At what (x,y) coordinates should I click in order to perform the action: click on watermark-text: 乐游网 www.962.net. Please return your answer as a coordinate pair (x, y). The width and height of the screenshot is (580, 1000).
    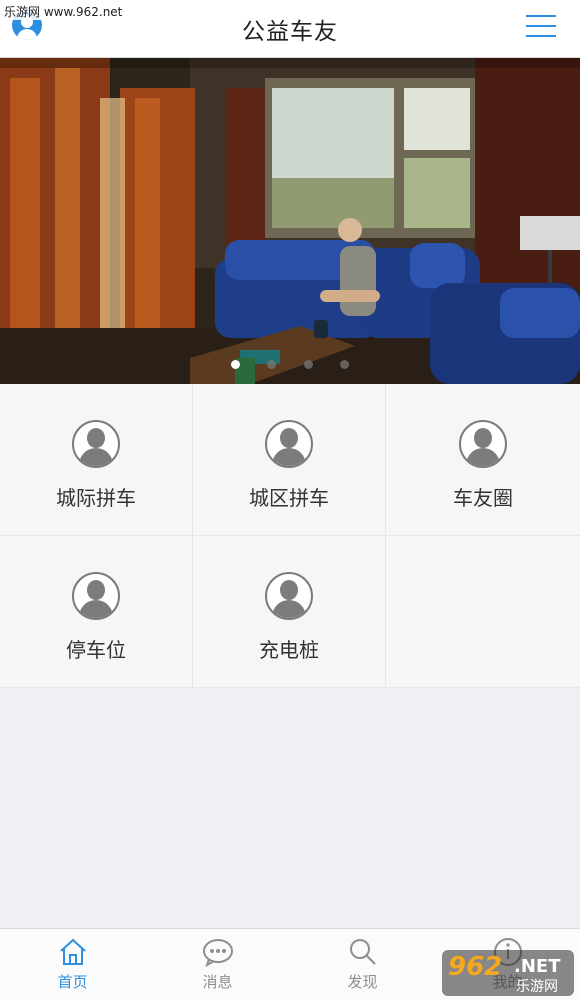
    Looking at the image, I should click on (63, 12).